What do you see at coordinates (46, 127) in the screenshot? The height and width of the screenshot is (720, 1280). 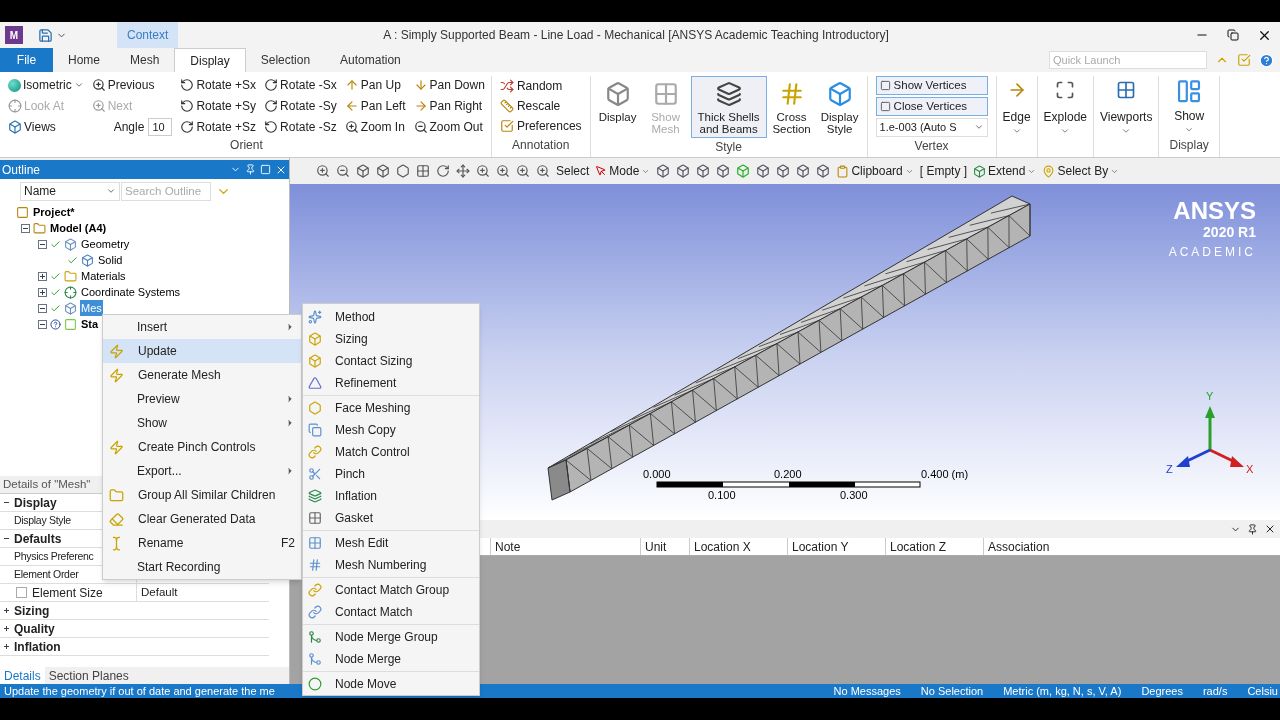 I see `ribbon-button: Views` at bounding box center [46, 127].